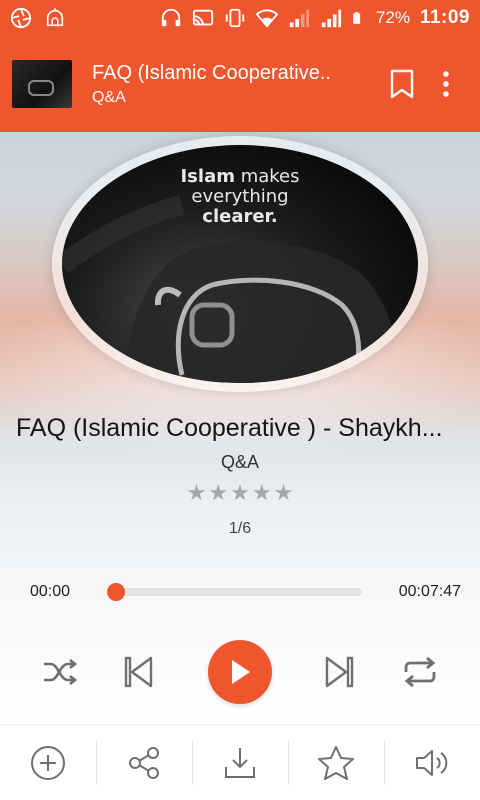 Image resolution: width=480 pixels, height=800 pixels. I want to click on signal-icon, so click(331, 18).